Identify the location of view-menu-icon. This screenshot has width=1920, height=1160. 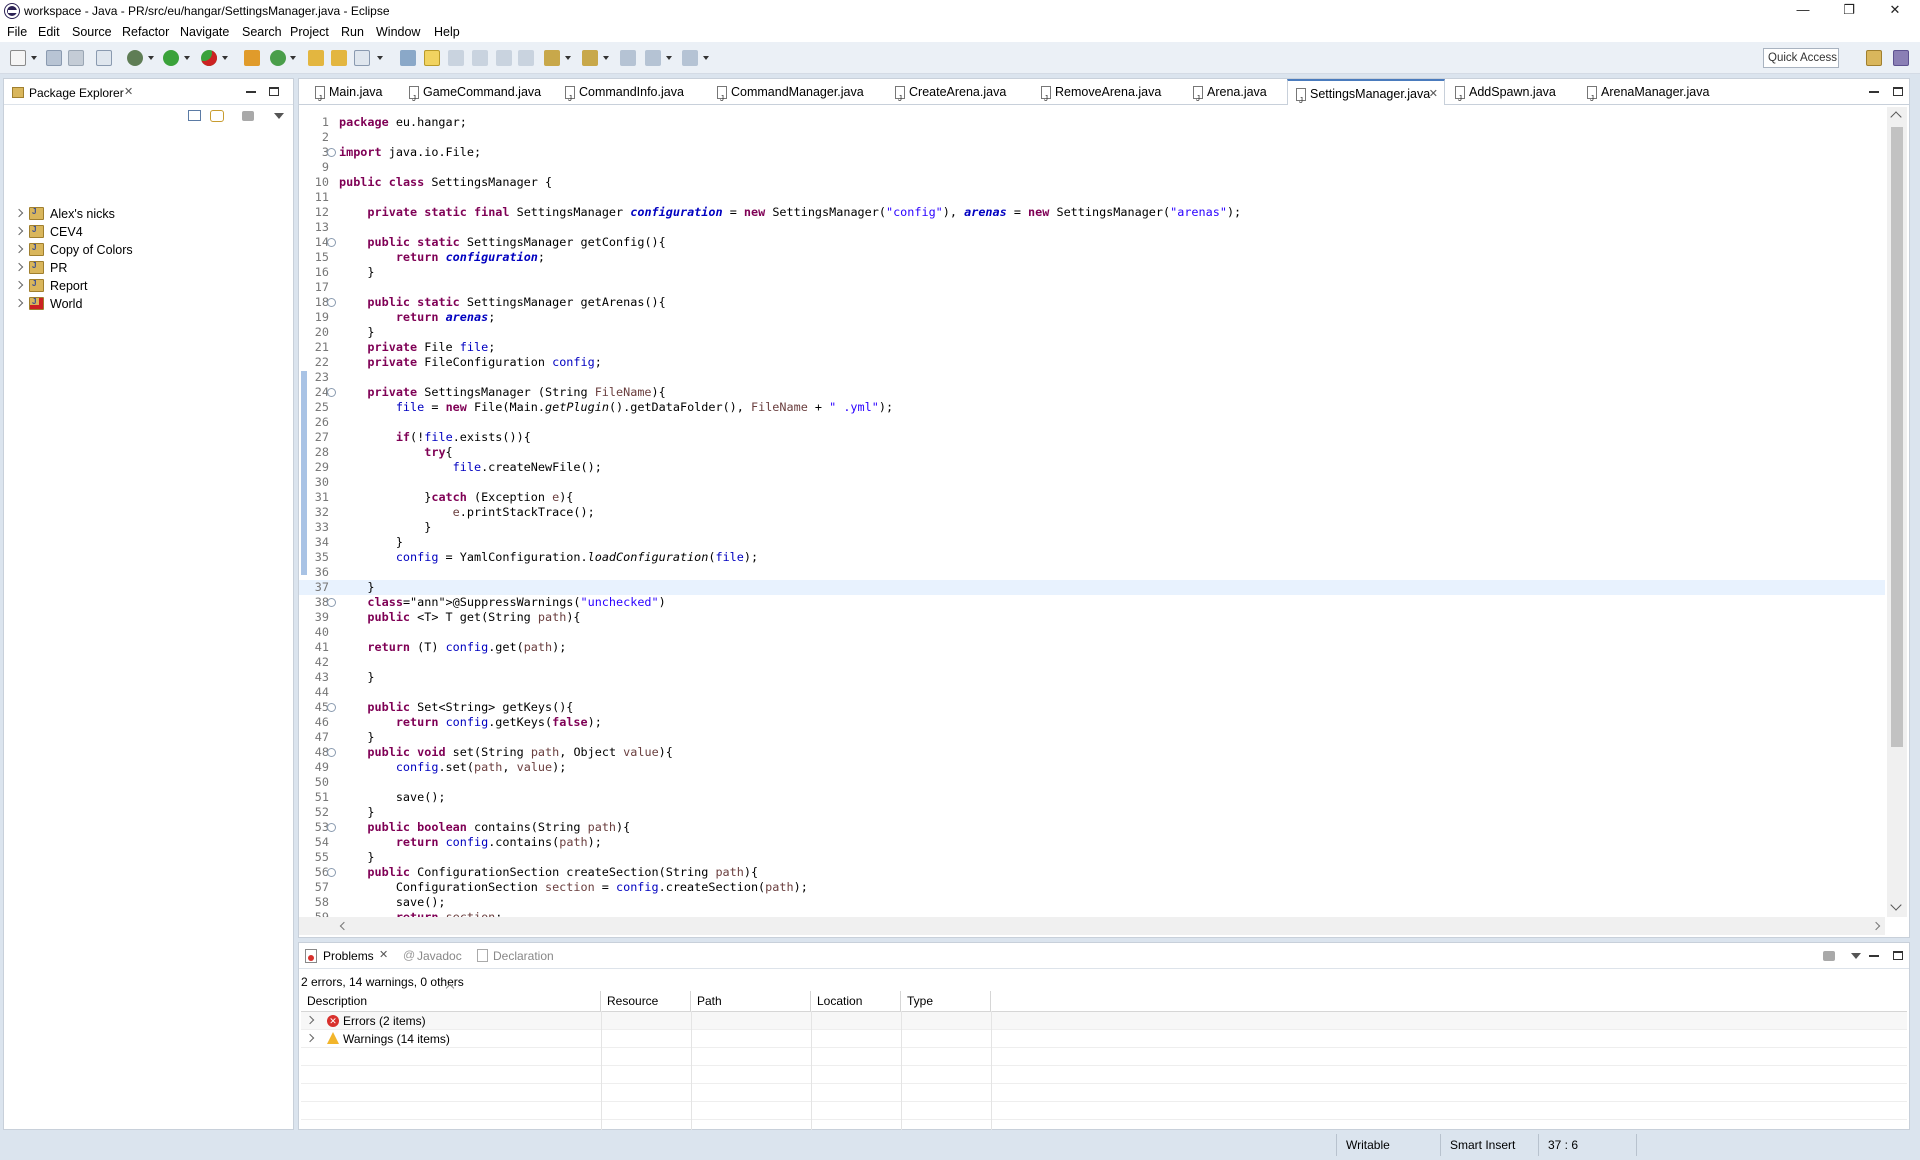
(1856, 956).